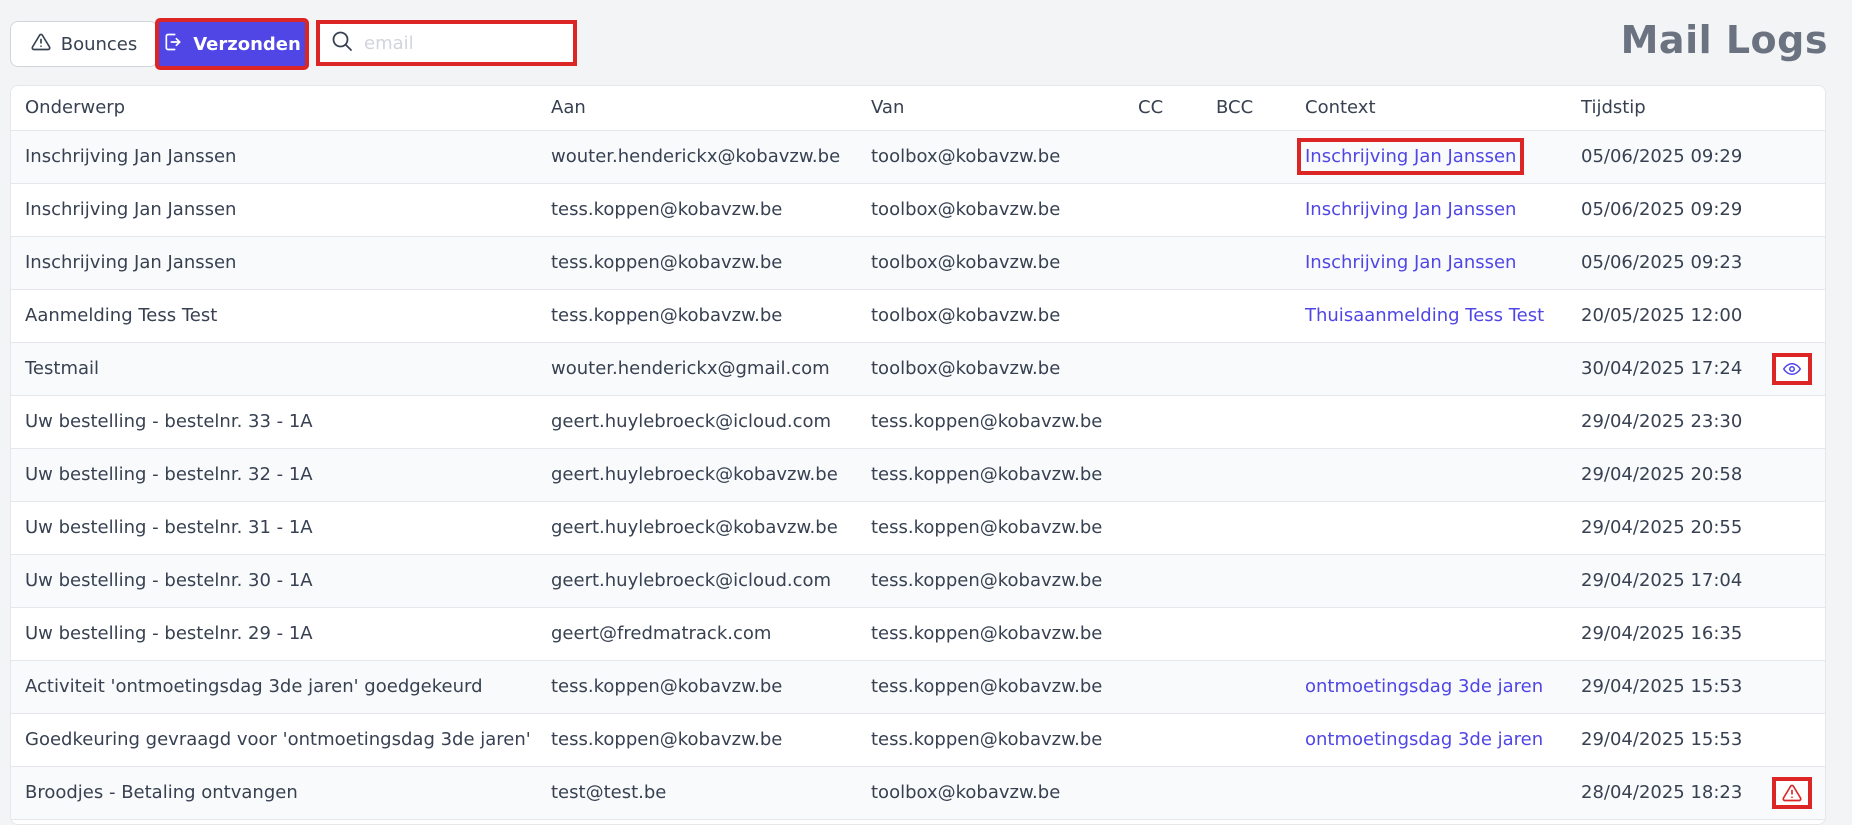 Image resolution: width=1852 pixels, height=825 pixels. Describe the element at coordinates (1662, 793) in the screenshot. I see `cell-tijdstip: 28/04/2025 18:23` at that location.